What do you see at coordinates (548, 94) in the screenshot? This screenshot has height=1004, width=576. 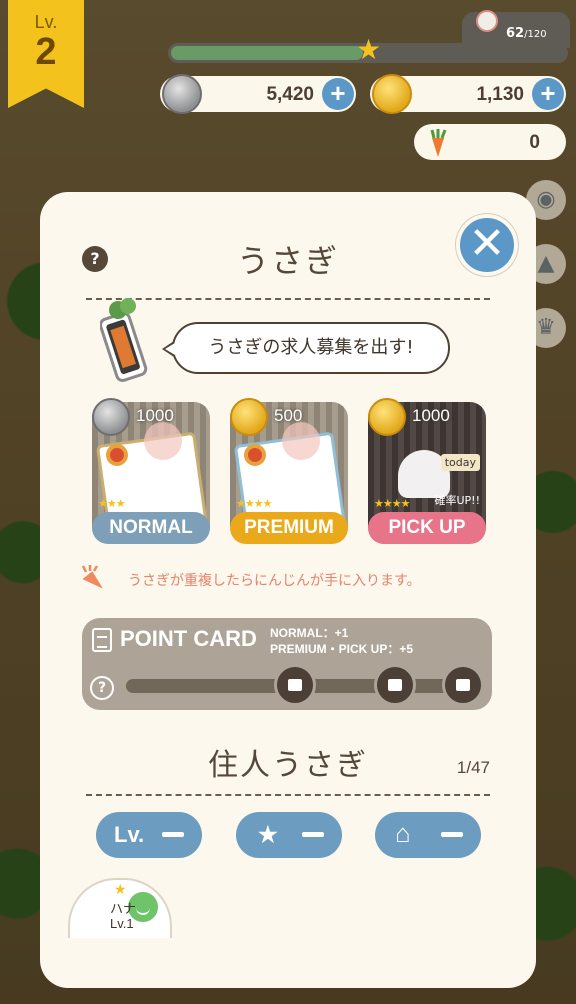 I see `add-gold-button: +` at bounding box center [548, 94].